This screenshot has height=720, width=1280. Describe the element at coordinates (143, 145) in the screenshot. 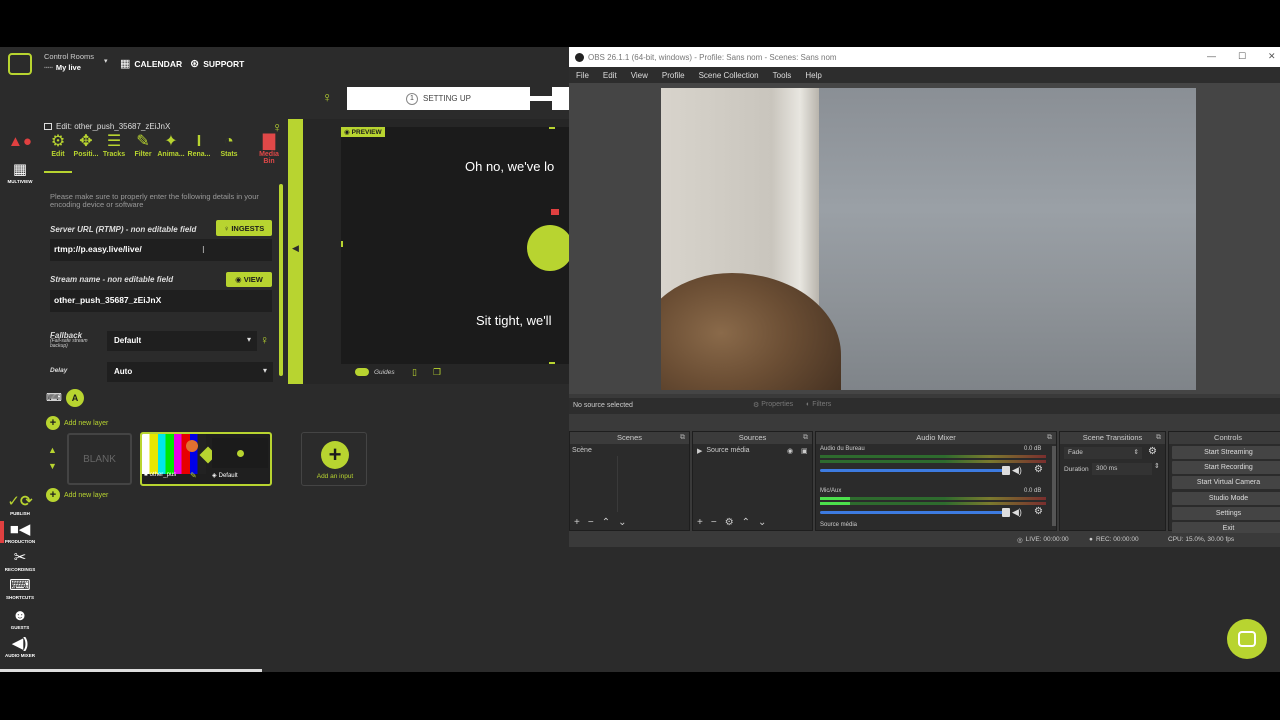

I see `tab-filter: ✎ Filter` at that location.